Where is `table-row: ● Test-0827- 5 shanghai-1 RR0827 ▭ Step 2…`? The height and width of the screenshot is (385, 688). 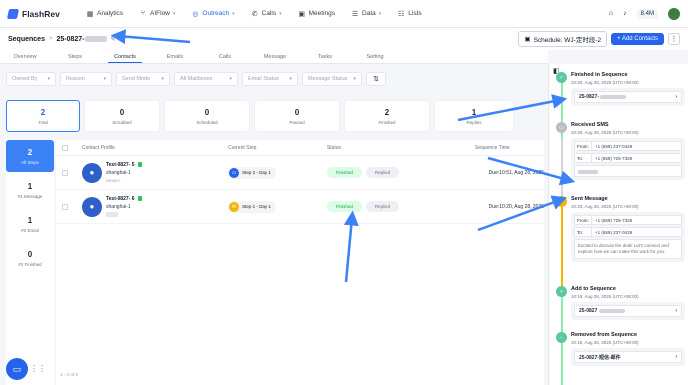 table-row: ● Test-0827- 5 shanghai-1 RR0827 ▭ Step 2… is located at coordinates (300, 173).